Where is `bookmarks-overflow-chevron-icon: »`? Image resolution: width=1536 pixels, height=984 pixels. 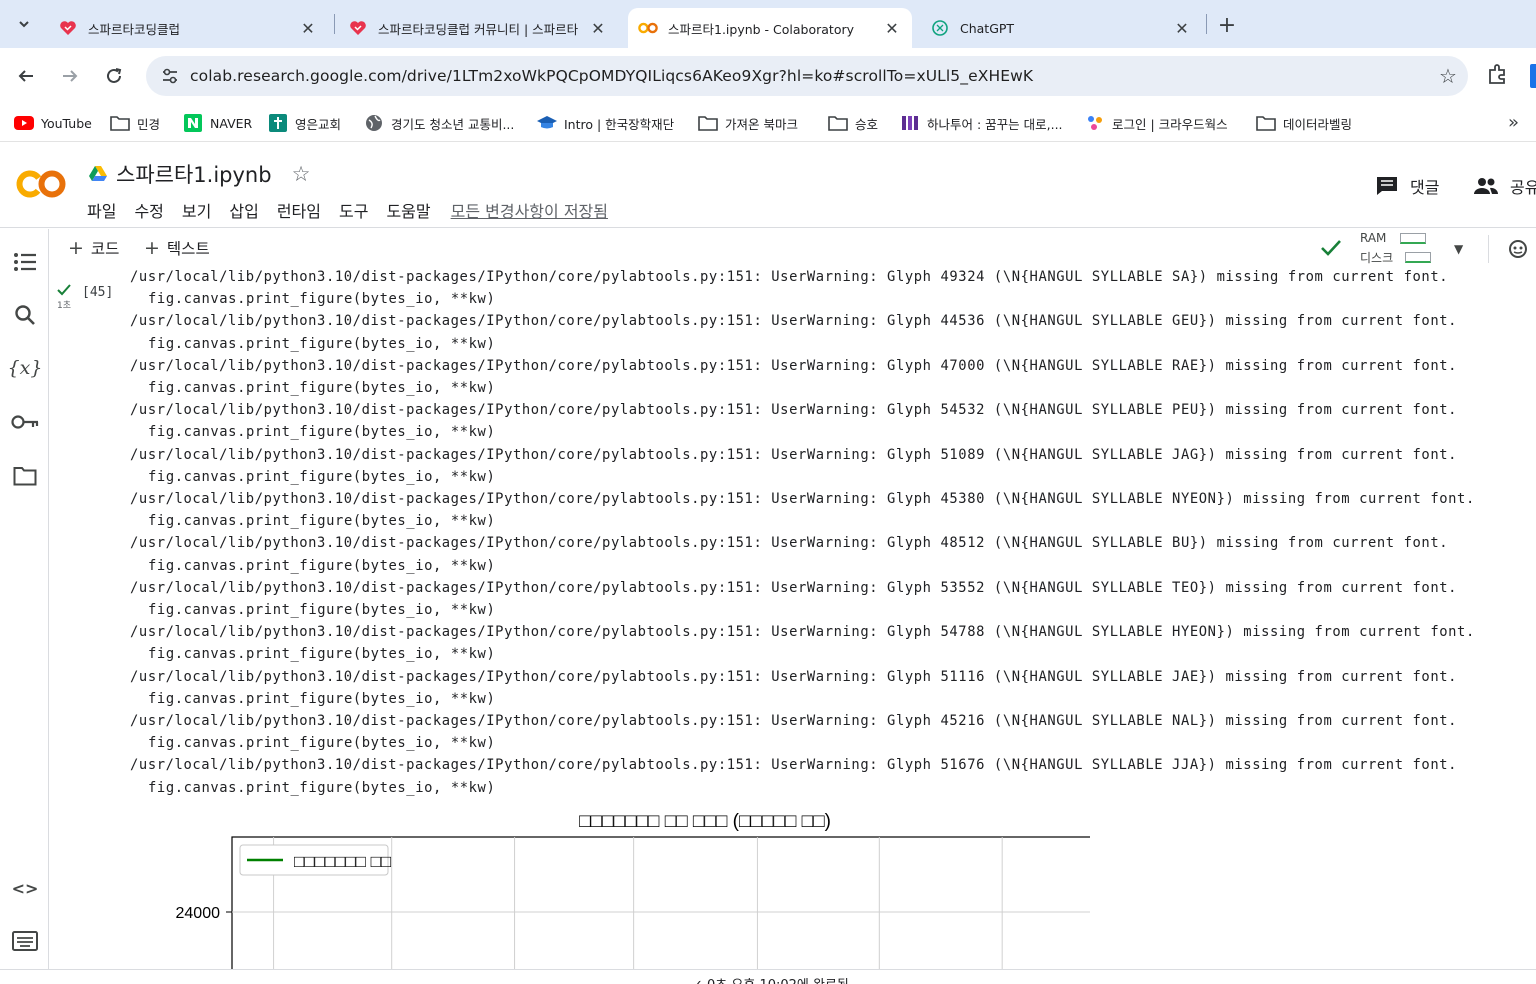
bookmarks-overflow-chevron-icon: » is located at coordinates (1513, 122).